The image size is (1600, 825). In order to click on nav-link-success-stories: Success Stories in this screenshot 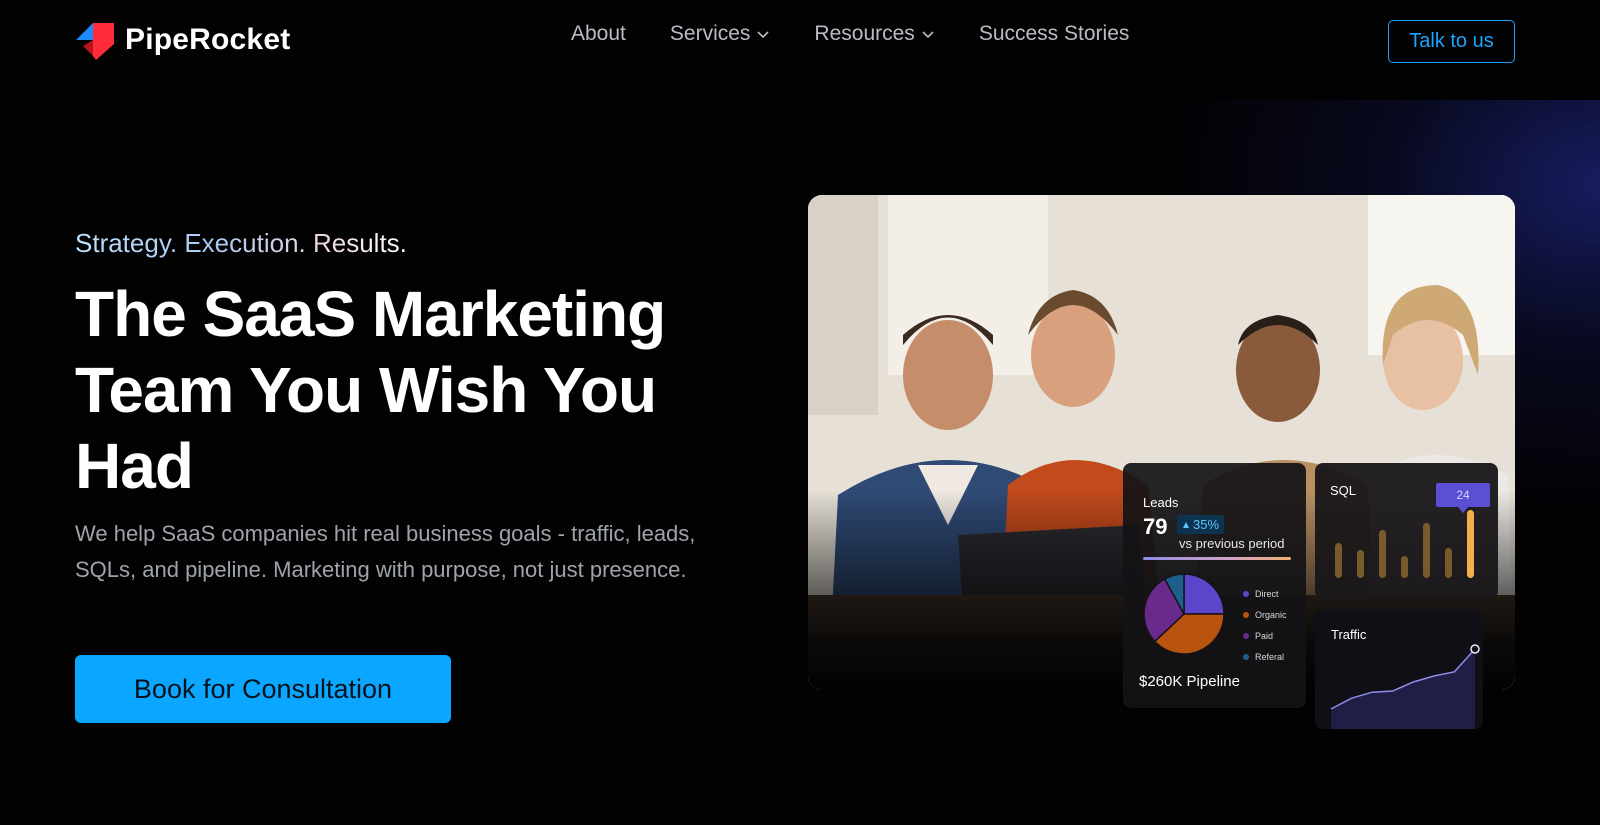, I will do `click(1054, 34)`.